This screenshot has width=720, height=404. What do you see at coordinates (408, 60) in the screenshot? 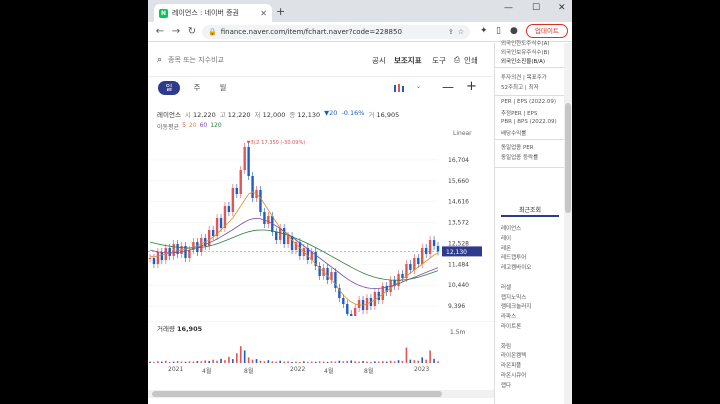
I see `indicators-link: 보조지표` at bounding box center [408, 60].